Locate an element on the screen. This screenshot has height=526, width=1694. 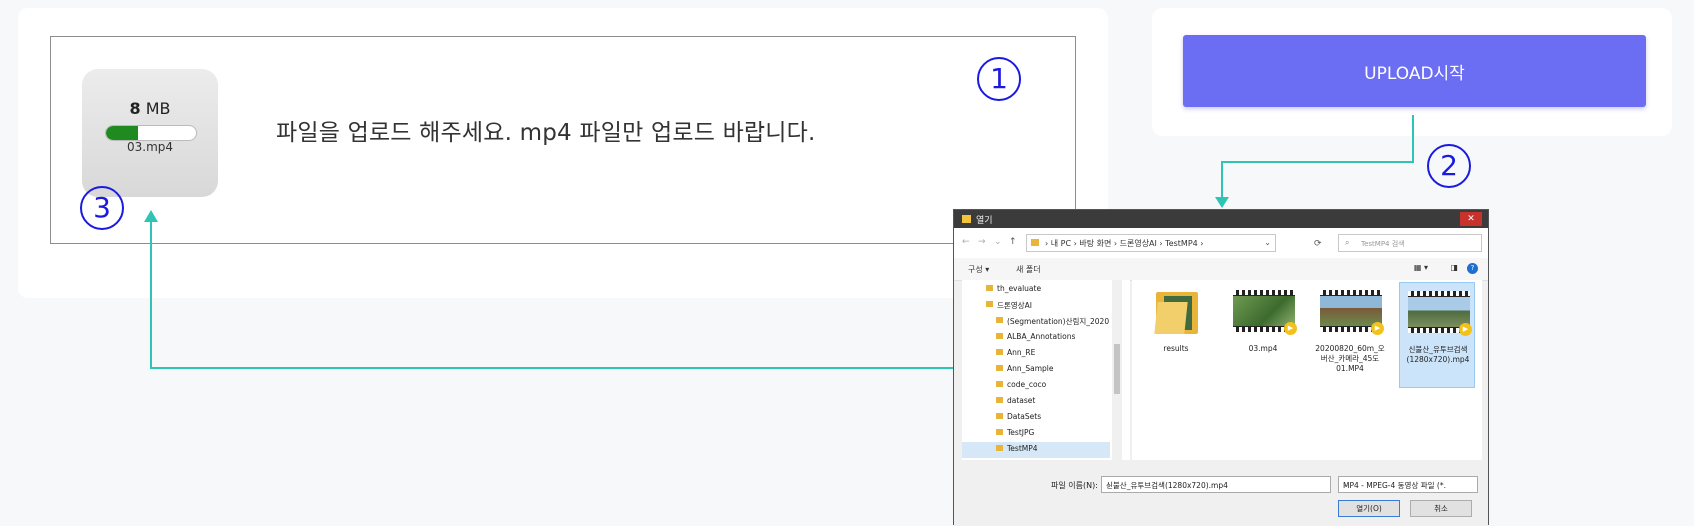
step-marker-1: 1 is located at coordinates (999, 79).